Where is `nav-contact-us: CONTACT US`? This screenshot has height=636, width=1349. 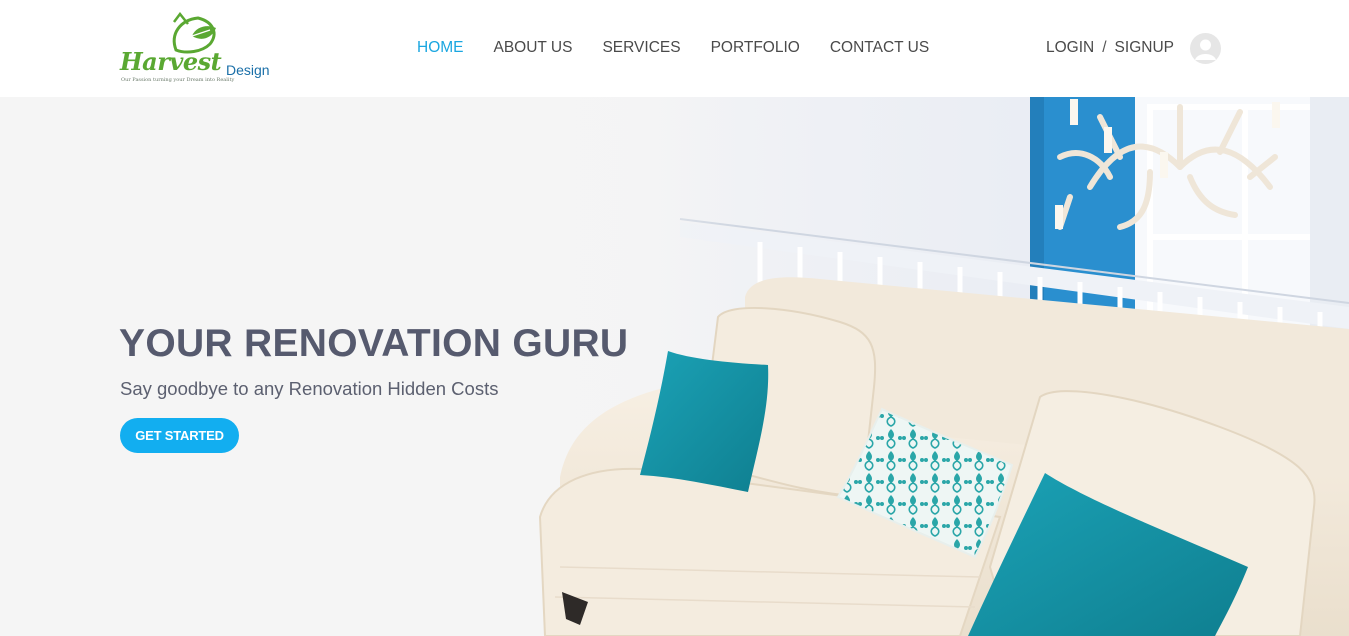
nav-contact-us: CONTACT US is located at coordinates (879, 48).